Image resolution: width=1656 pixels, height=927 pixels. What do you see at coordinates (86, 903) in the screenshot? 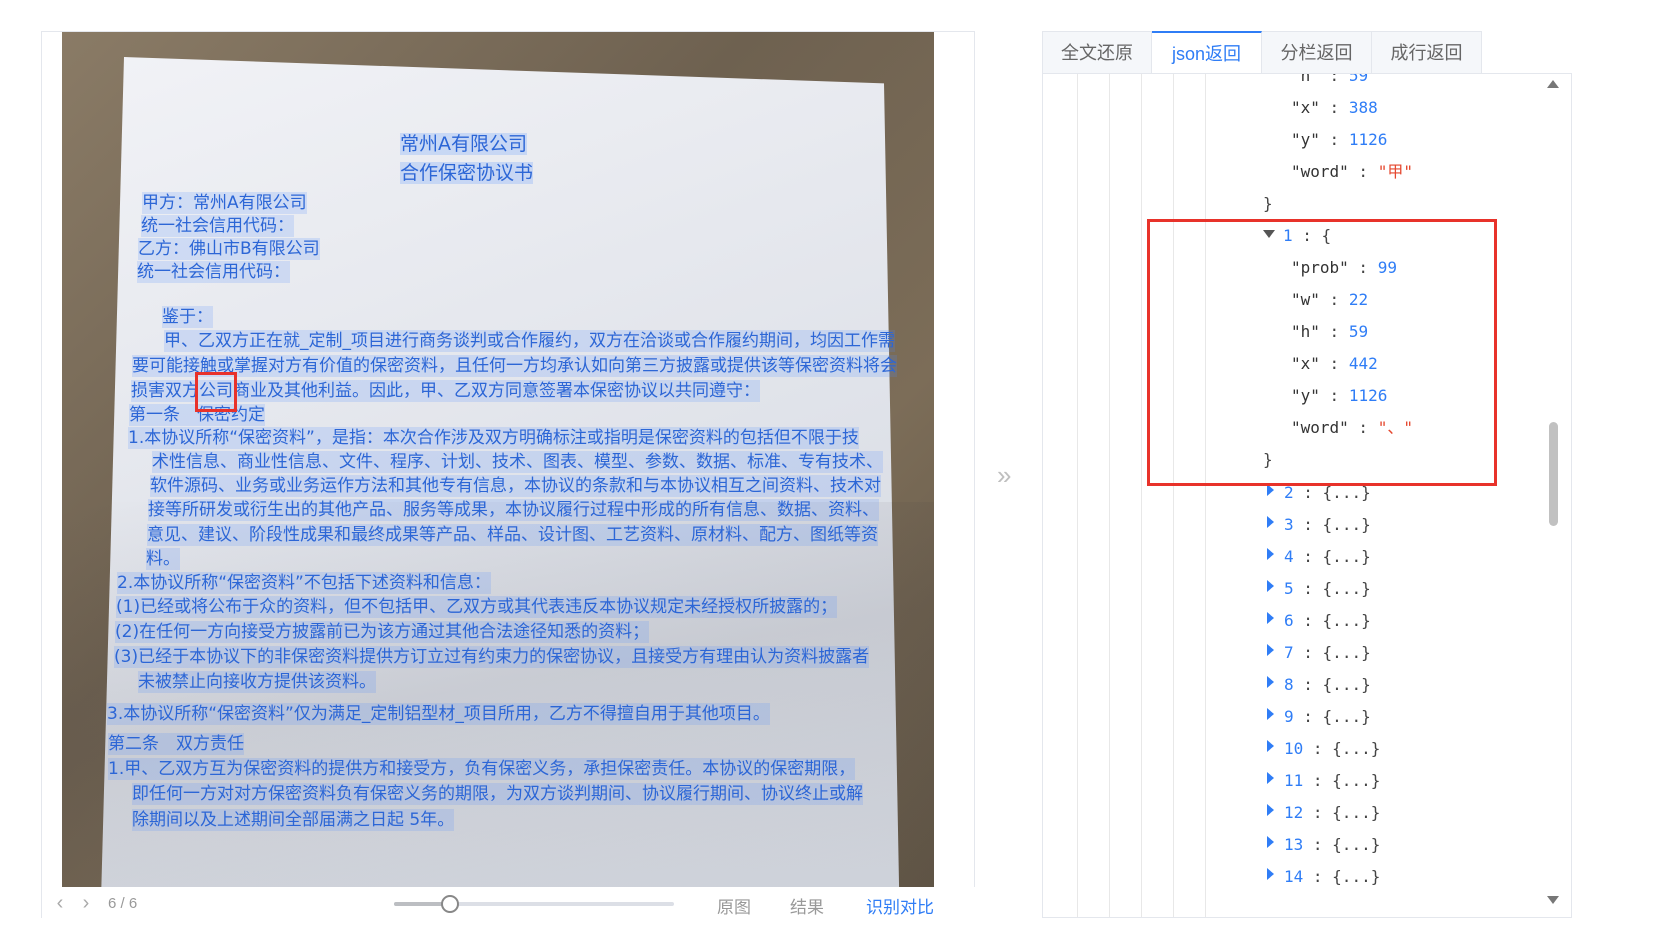
I see `next-page-button: ›` at bounding box center [86, 903].